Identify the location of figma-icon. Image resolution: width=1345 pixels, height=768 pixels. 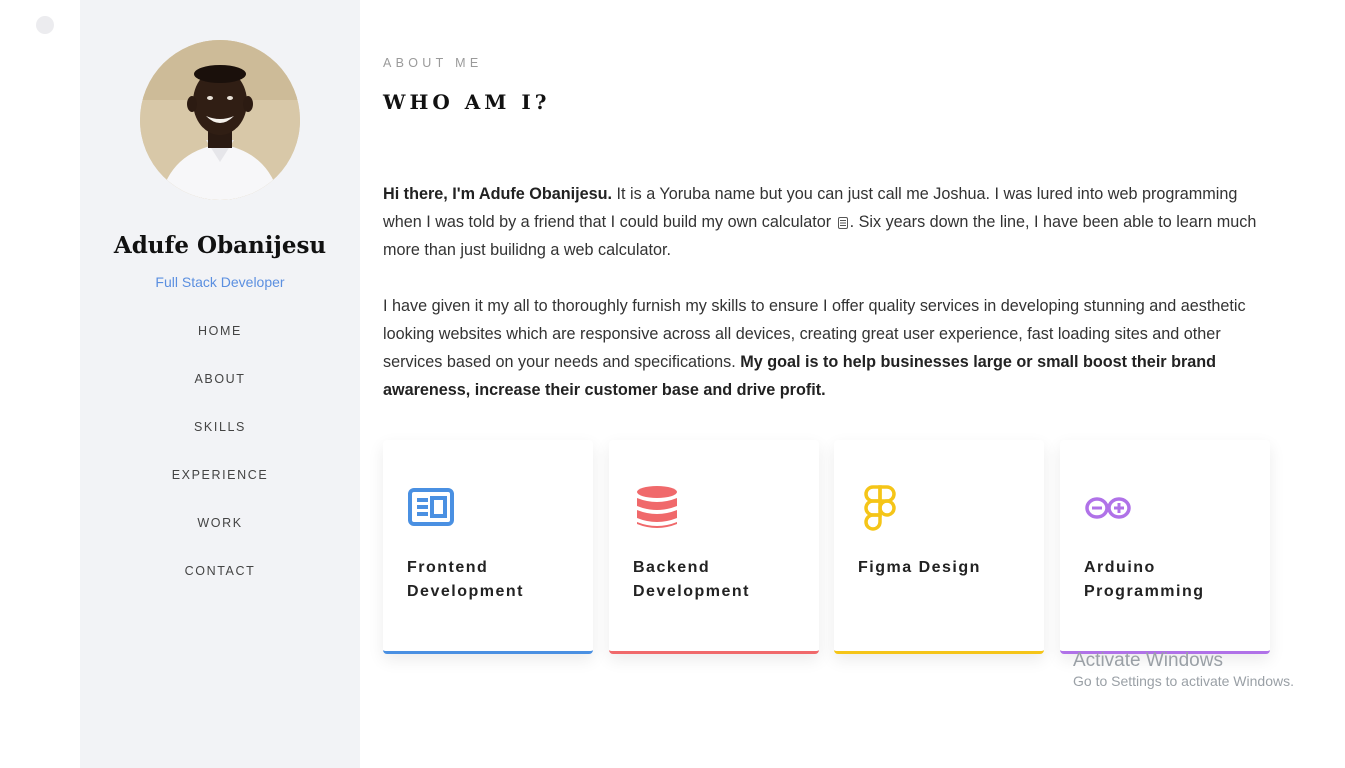
(880, 508).